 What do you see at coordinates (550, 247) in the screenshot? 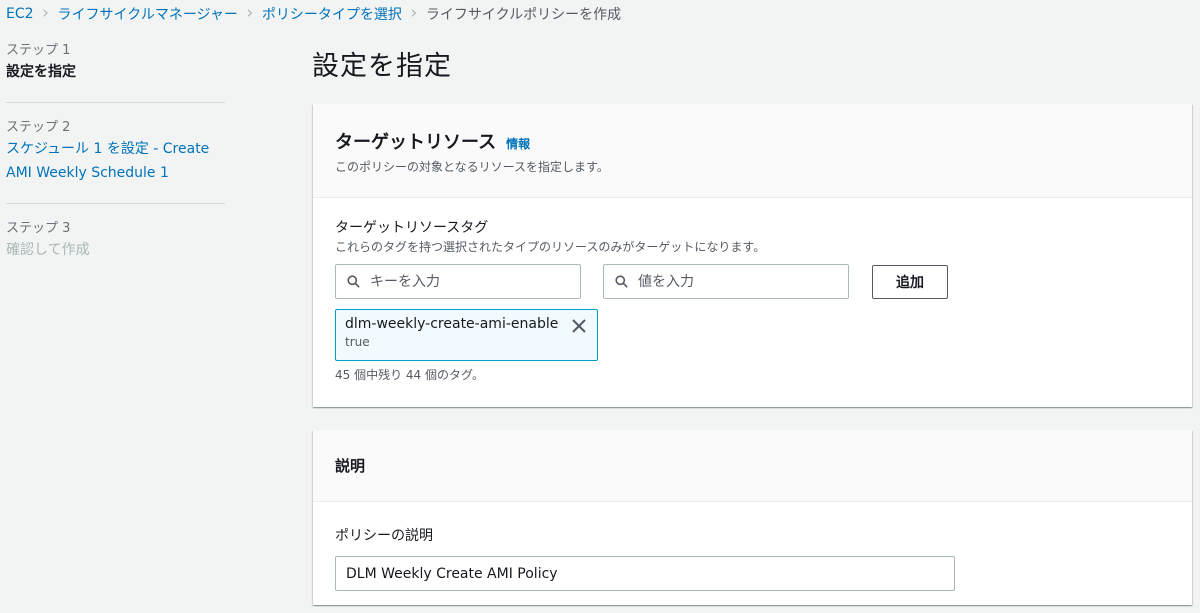
I see `field-description: これらのタグを持つ選択されたタイプのリソースのみがターゲットになります。` at bounding box center [550, 247].